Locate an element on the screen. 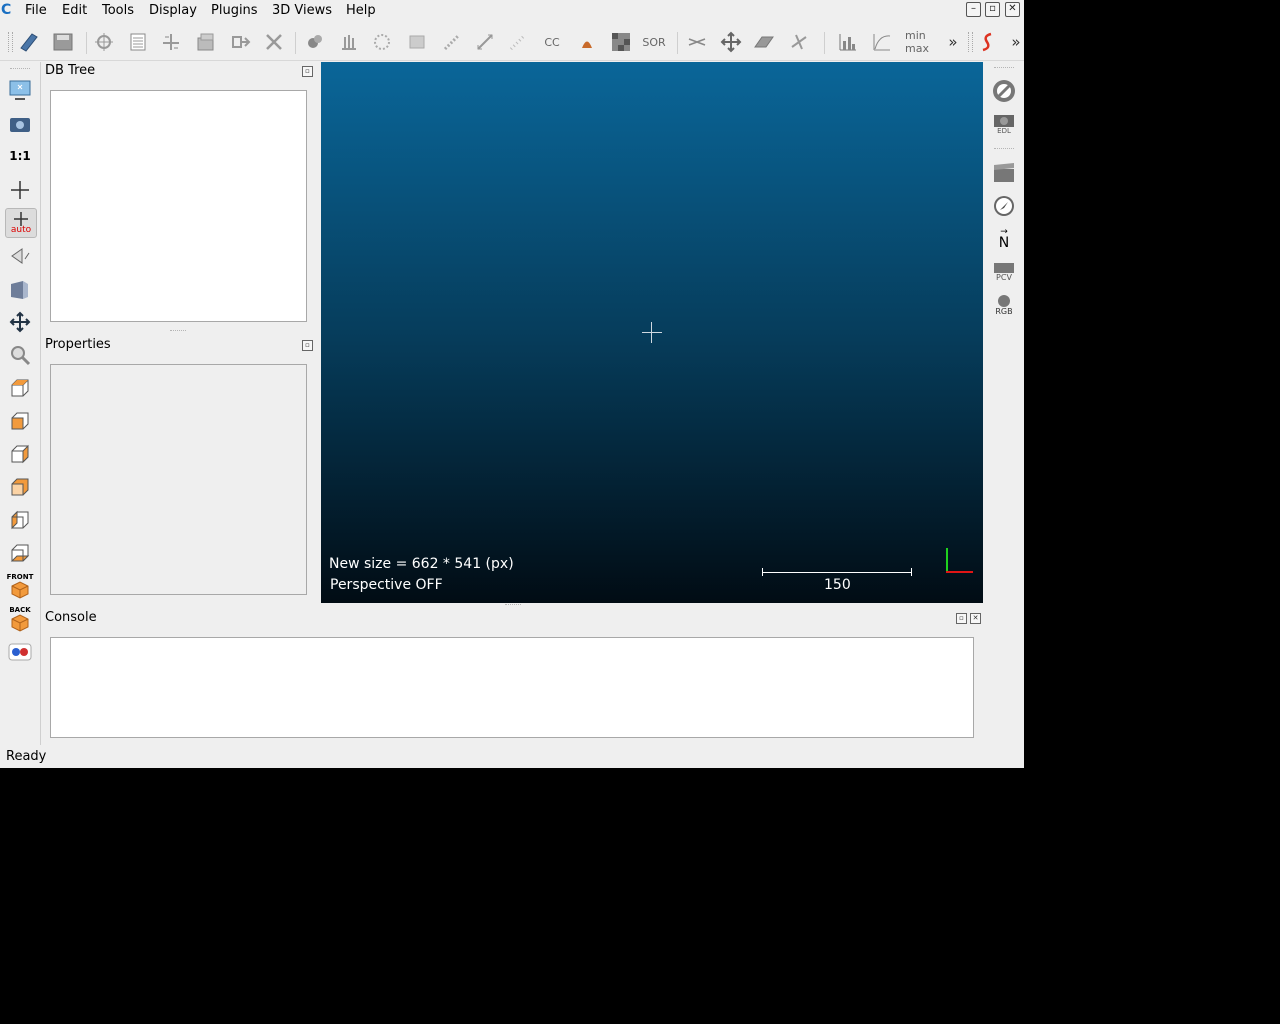  main-toolbar: CC SOR min max » » is located at coordinates (512, 42).